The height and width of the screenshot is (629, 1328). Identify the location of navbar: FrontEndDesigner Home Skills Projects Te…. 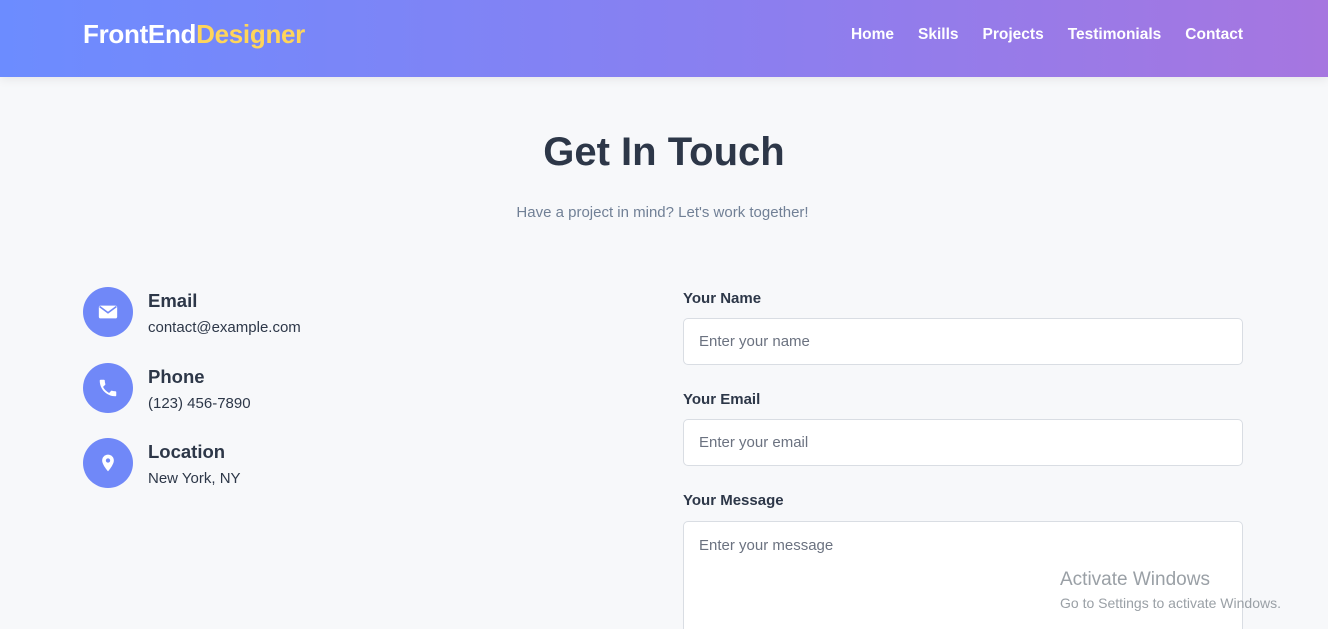
(664, 38).